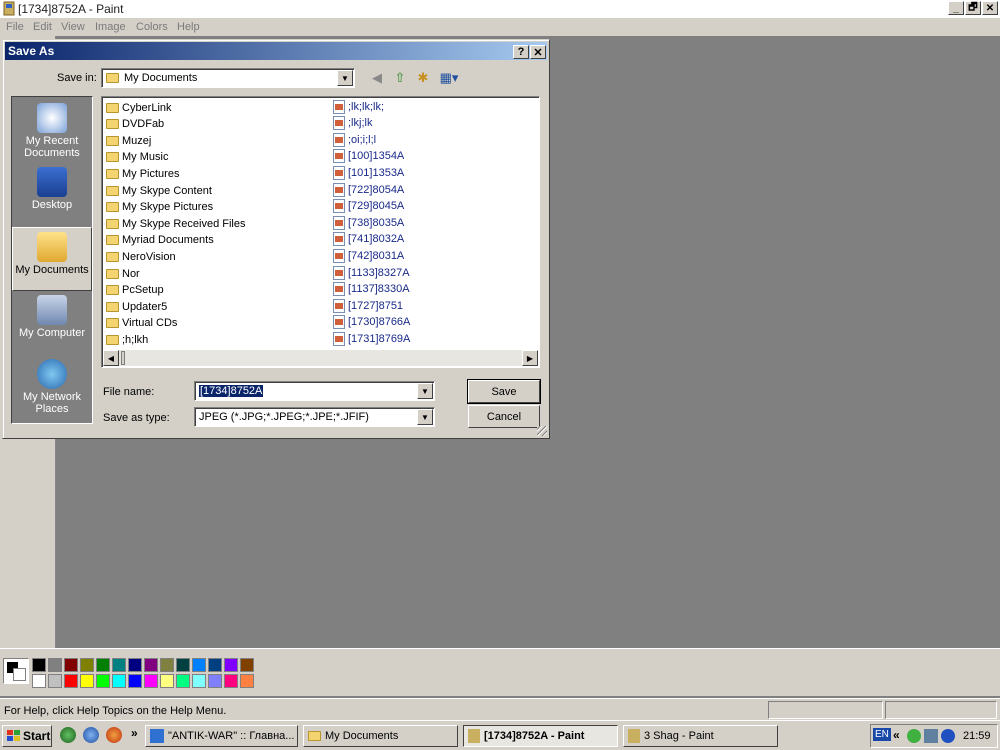 This screenshot has width=1000, height=750. Describe the element at coordinates (449, 78) in the screenshot. I see `view-menu-icon: ▦▾` at that location.